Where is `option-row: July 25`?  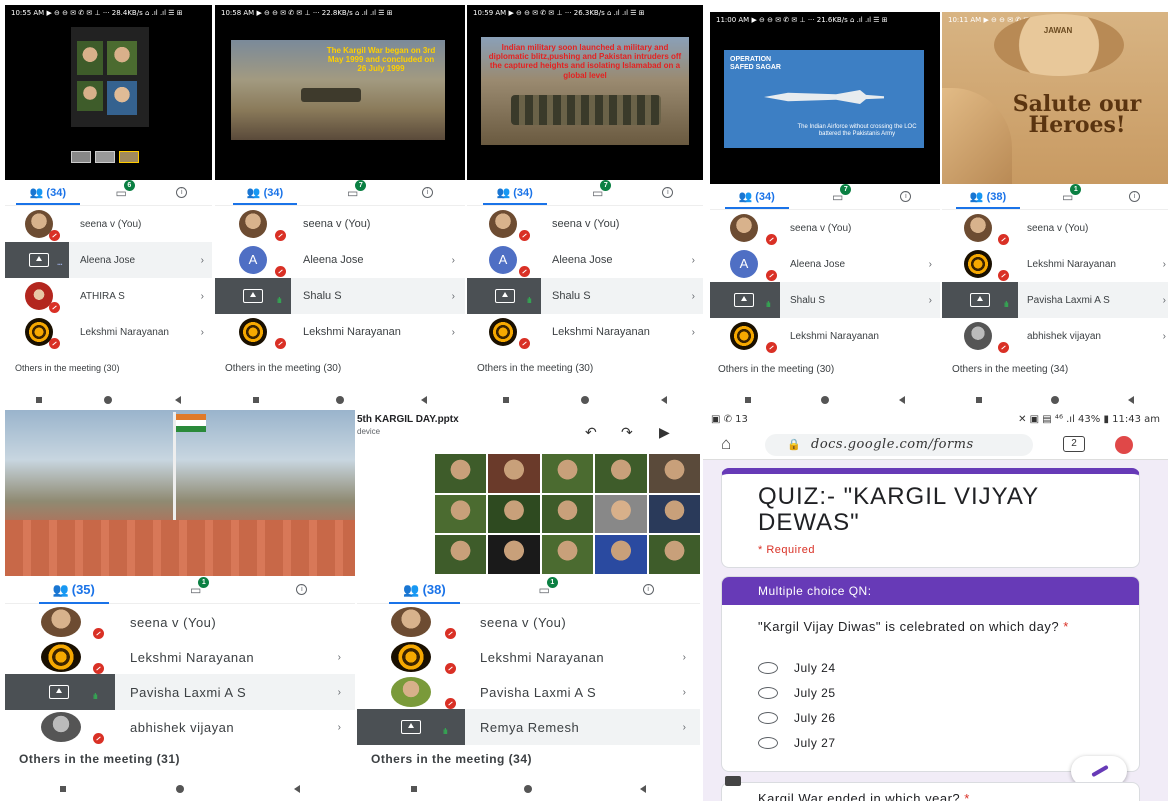 option-row: July 25 is located at coordinates (797, 693).